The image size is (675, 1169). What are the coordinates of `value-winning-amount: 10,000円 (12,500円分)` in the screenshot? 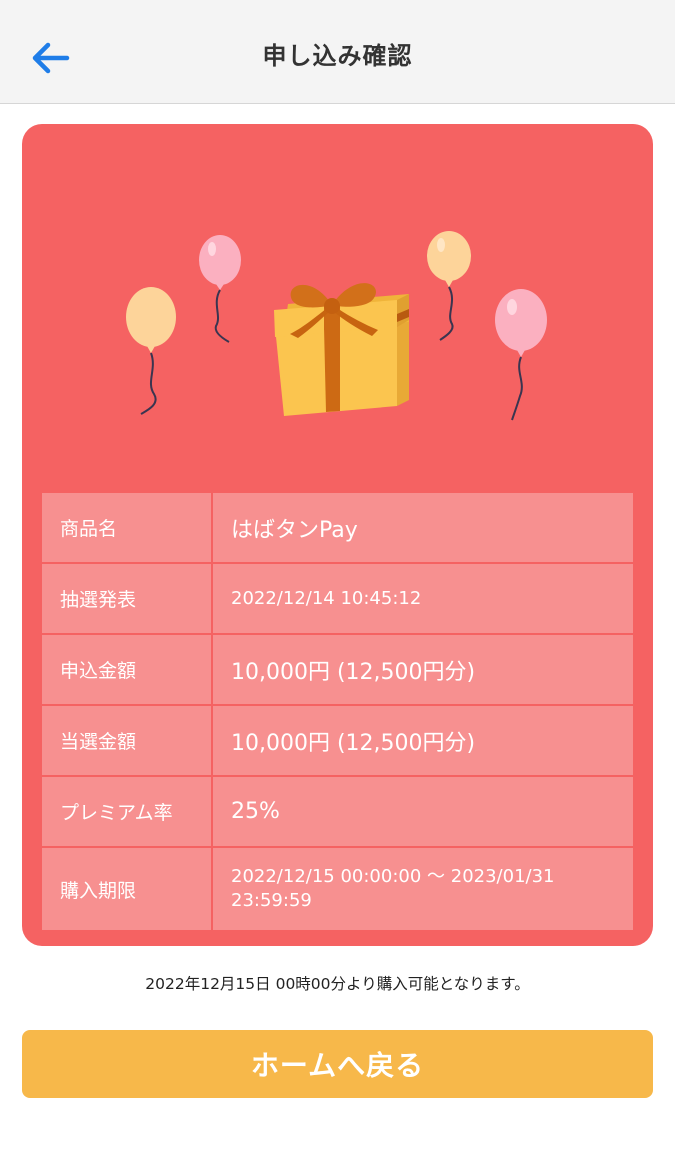 It's located at (423, 740).